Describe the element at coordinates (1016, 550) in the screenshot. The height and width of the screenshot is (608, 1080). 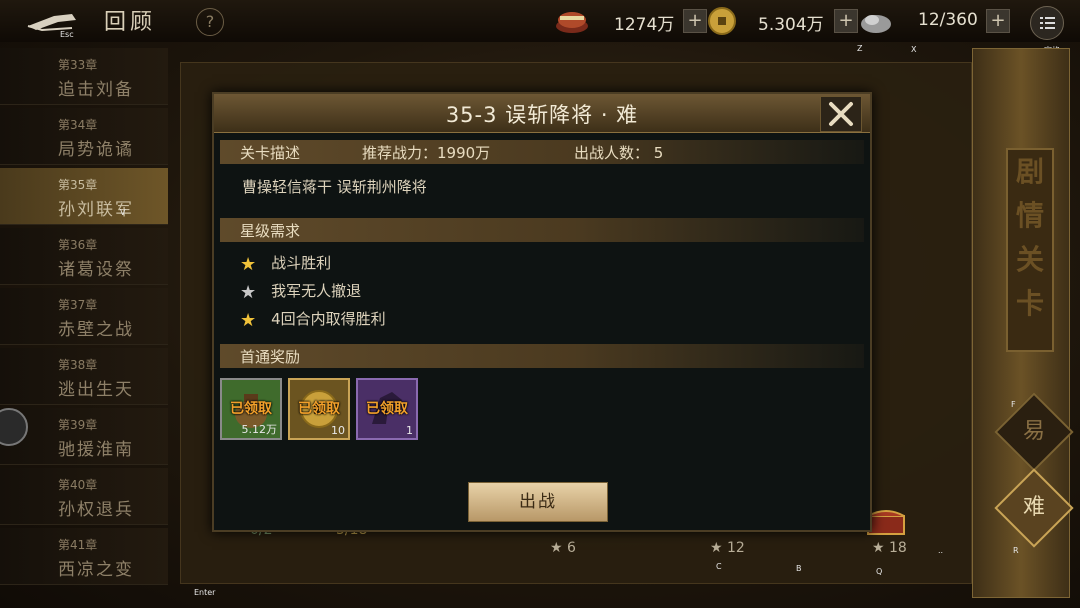
I see `key-hint-r: R` at that location.